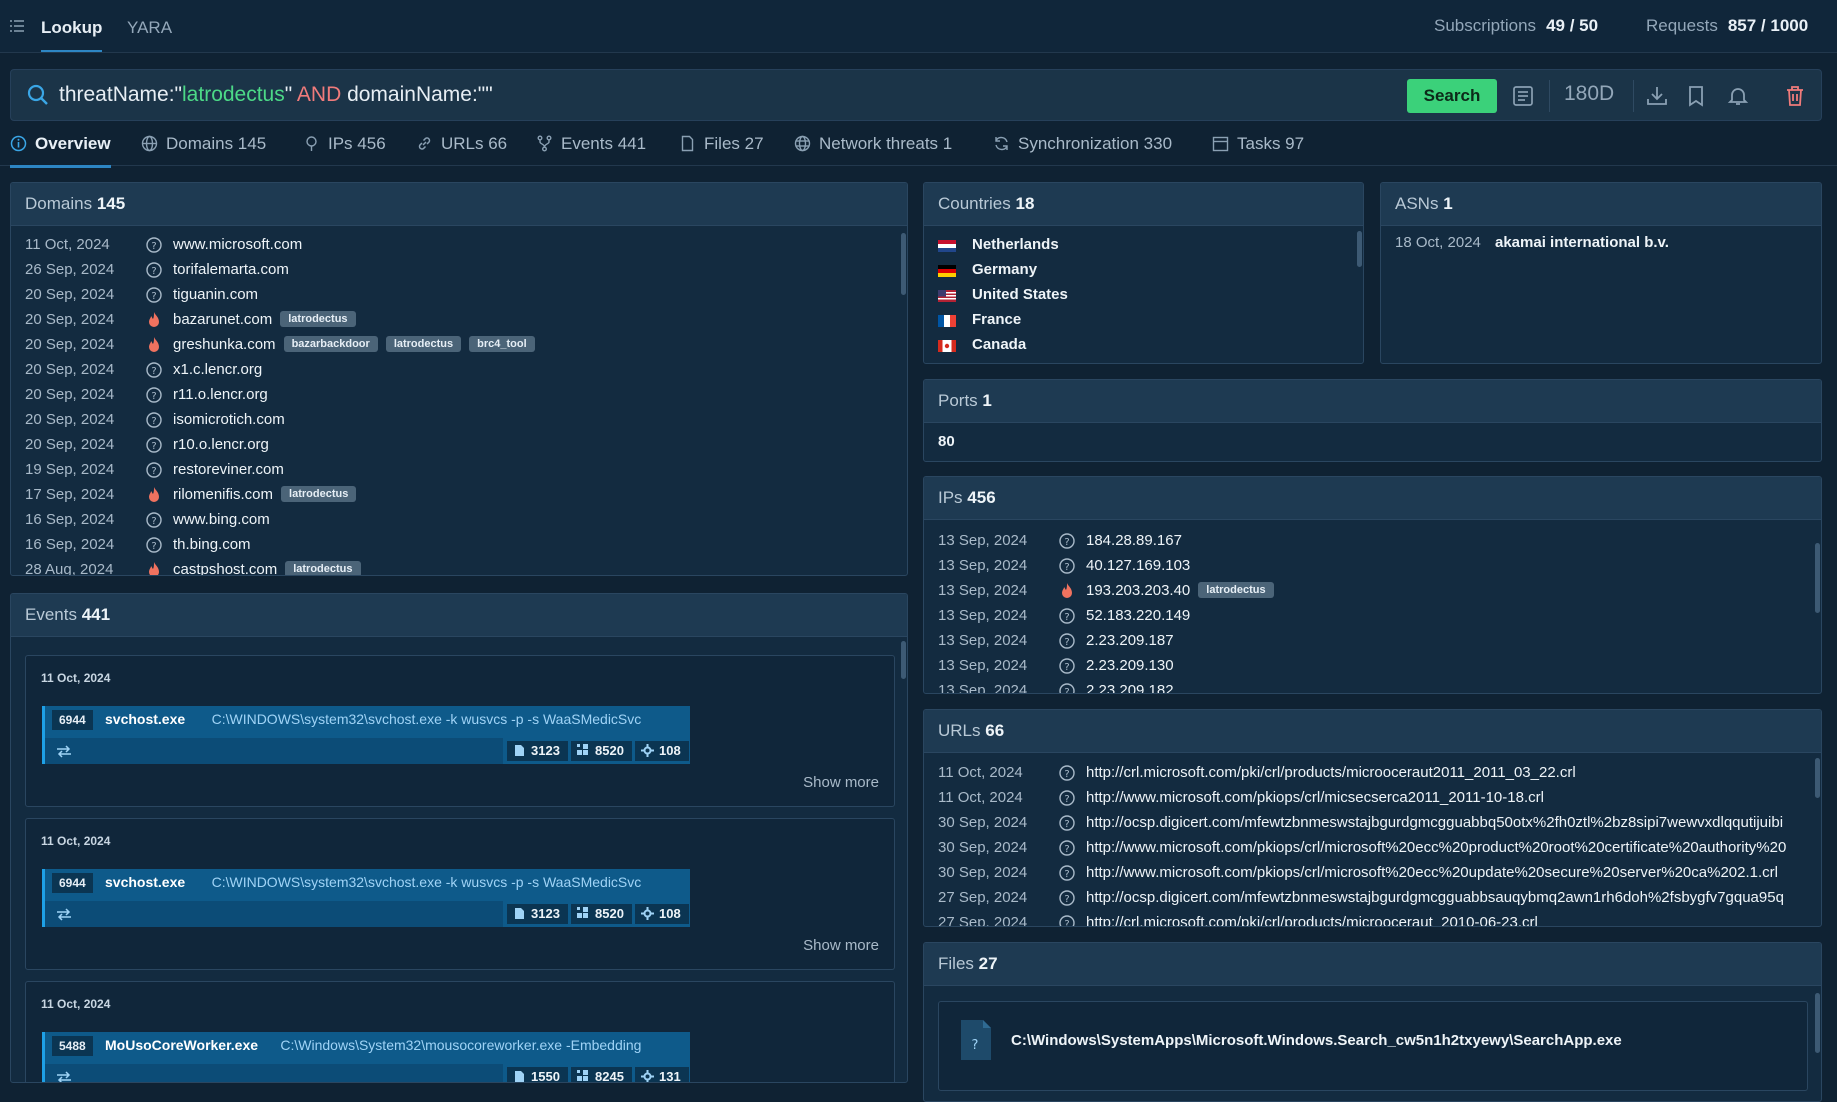 This screenshot has width=1837, height=1102. I want to click on port-value: 80, so click(946, 445).